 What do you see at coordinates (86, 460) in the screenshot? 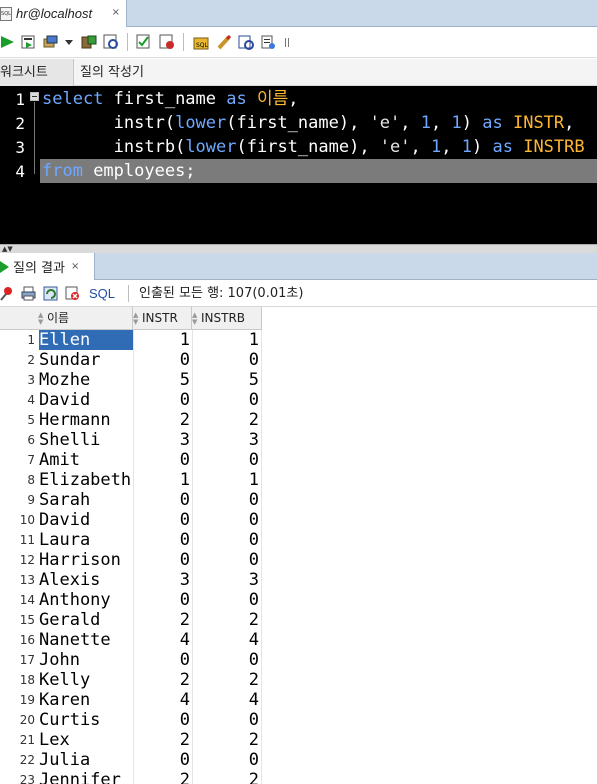
I see `name-cell: Amit` at bounding box center [86, 460].